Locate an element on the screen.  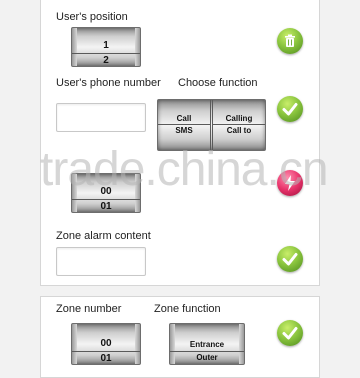
confirm-phone-button is located at coordinates (290, 109).